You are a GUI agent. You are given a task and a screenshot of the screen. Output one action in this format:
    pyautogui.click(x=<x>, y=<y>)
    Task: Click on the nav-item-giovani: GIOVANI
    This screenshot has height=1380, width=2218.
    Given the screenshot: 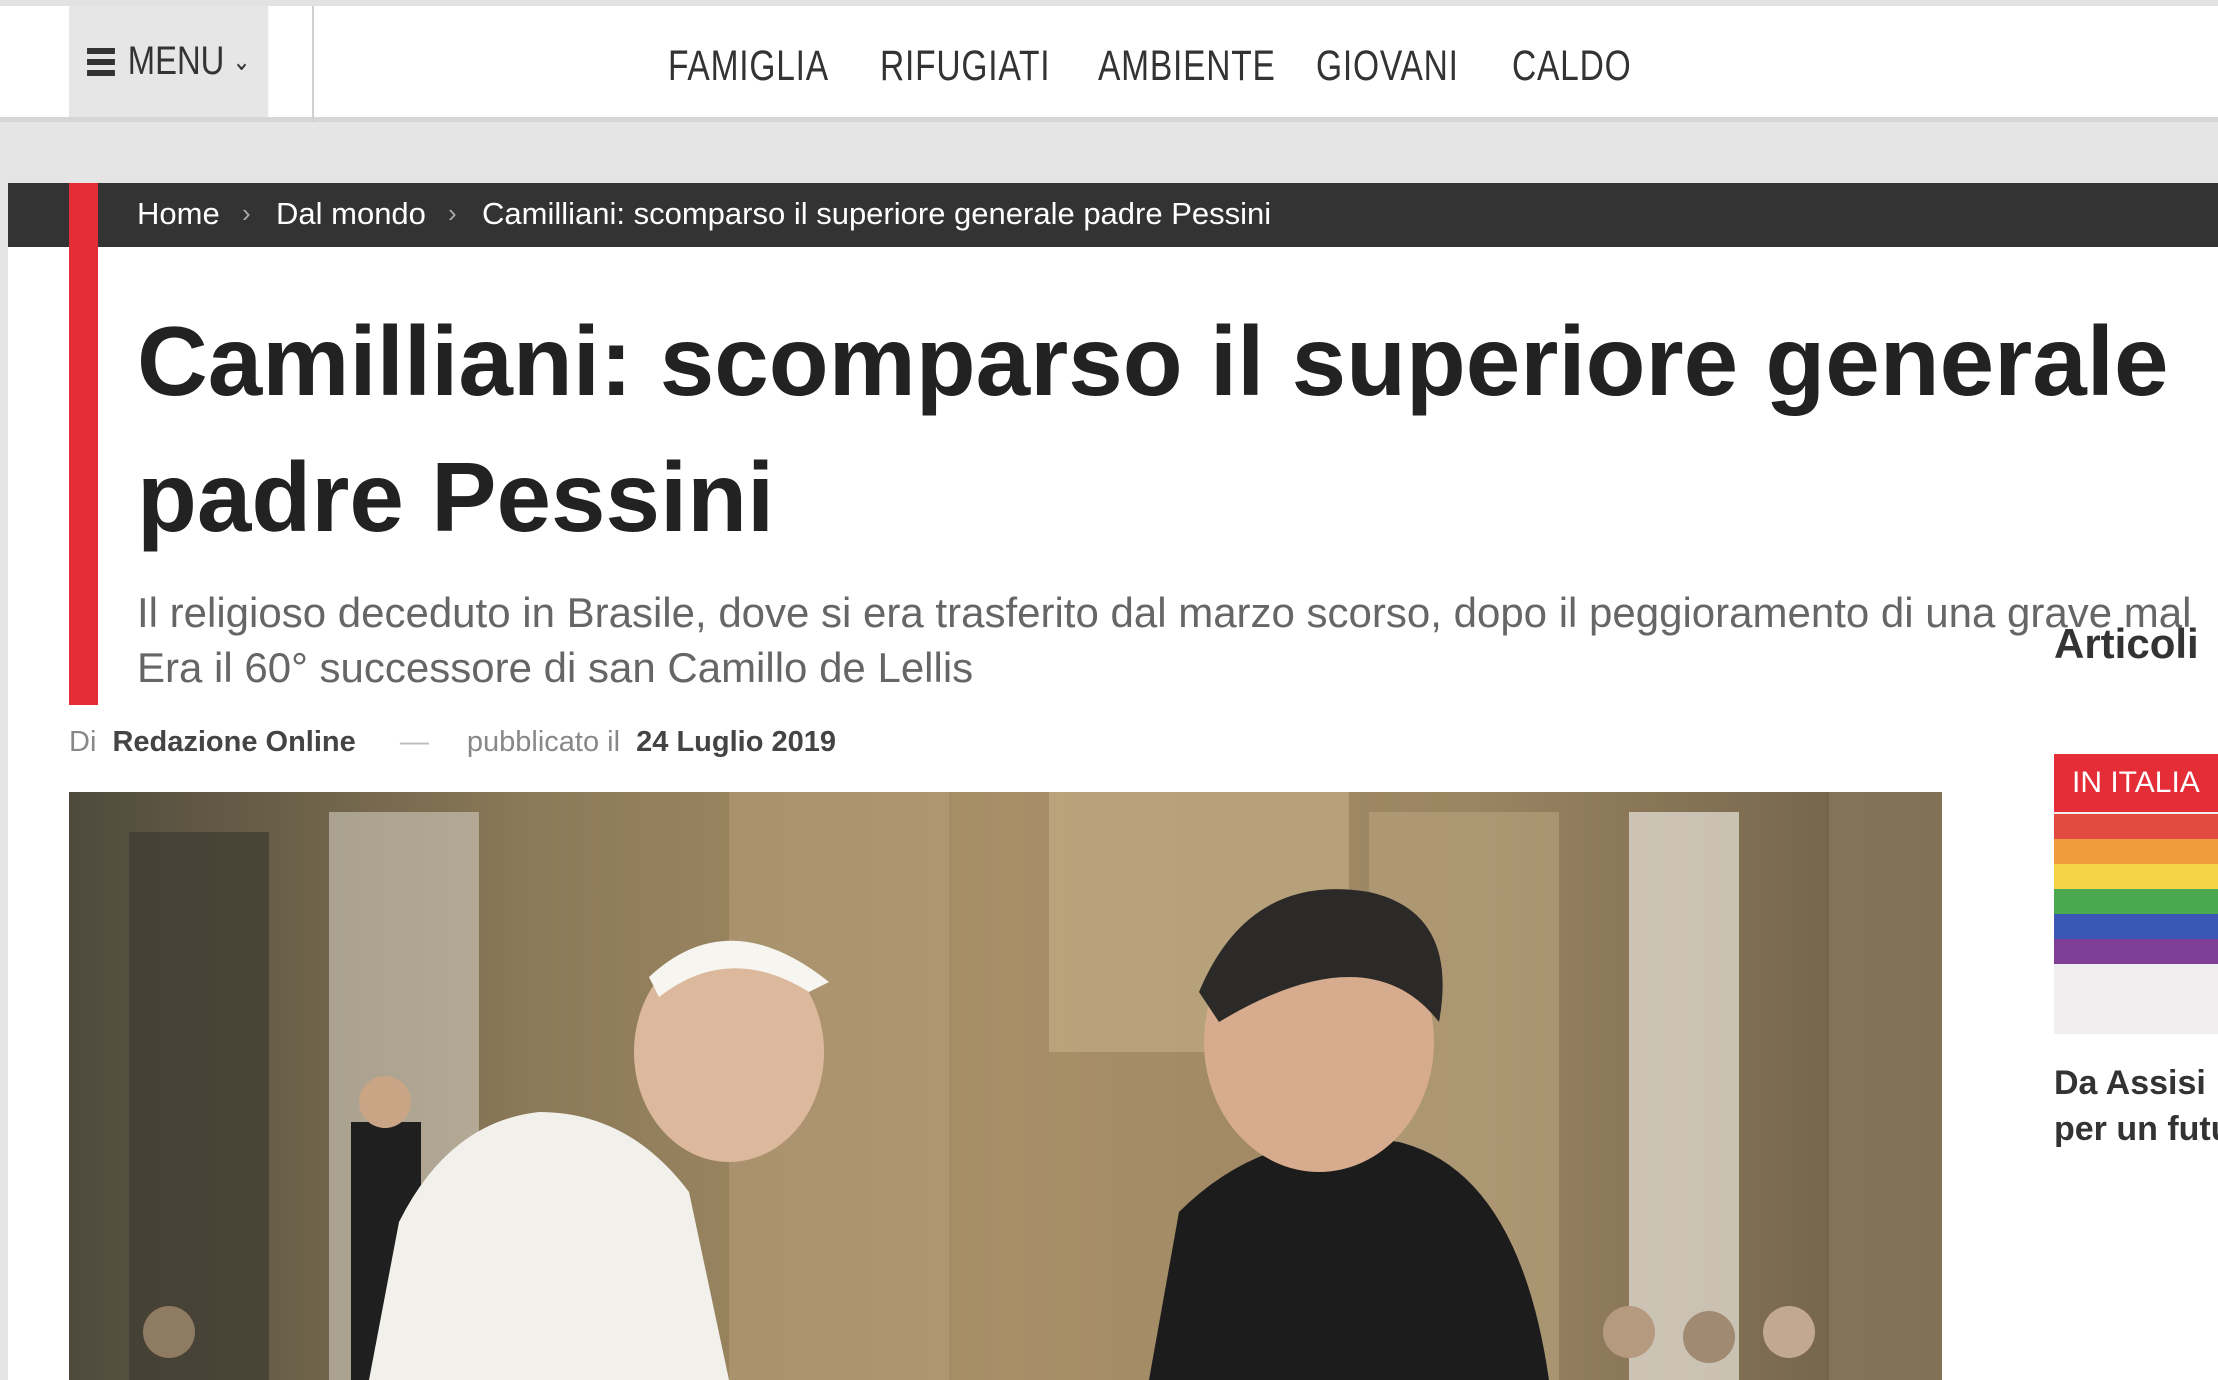 What is the action you would take?
    pyautogui.click(x=1387, y=66)
    